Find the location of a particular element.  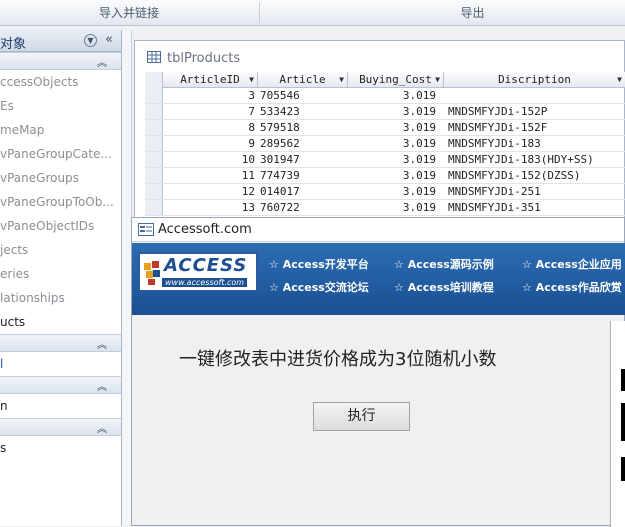

cell-article: 774739 is located at coordinates (303, 176).